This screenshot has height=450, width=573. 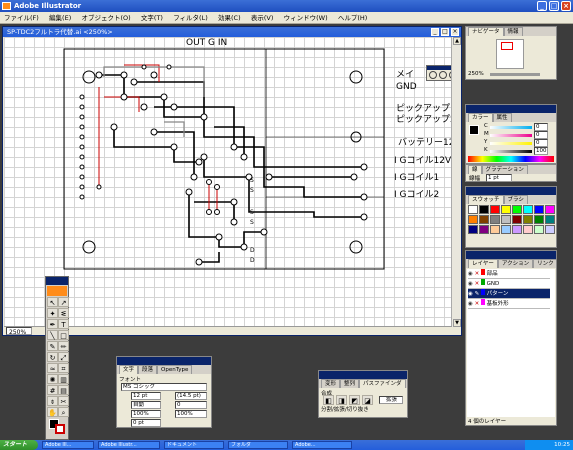 I want to click on paintbrush-tool-icon: ✎, so click(x=52, y=346).